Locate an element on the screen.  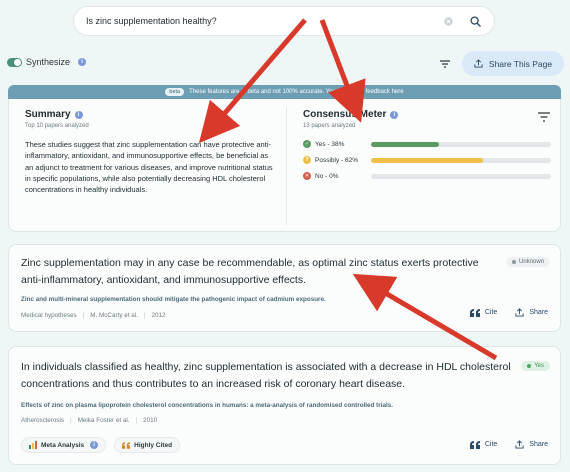
share-page-button: Share This Page is located at coordinates (513, 63).